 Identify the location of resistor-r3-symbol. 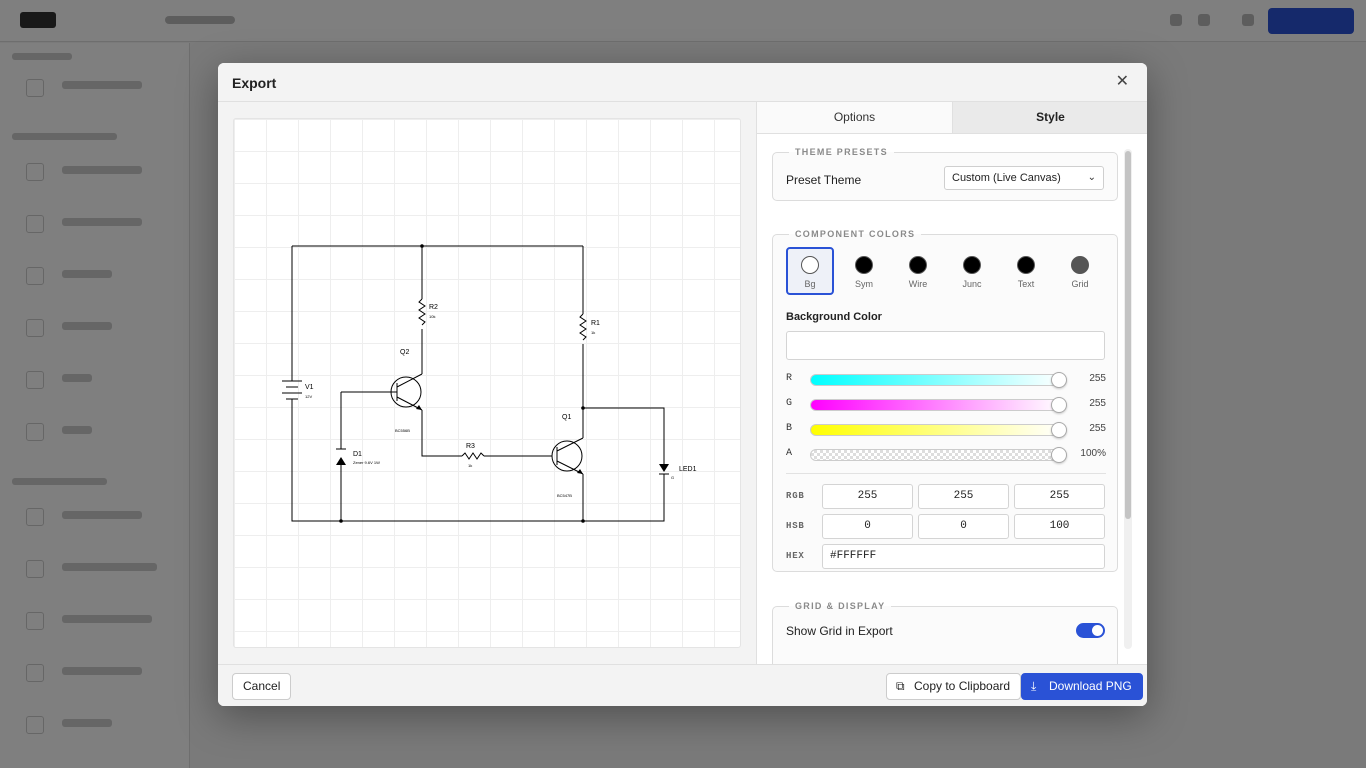
(473, 456).